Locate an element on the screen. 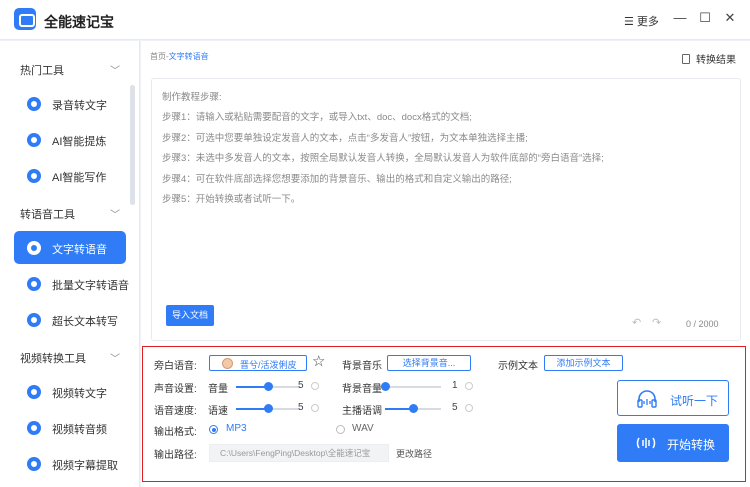 The height and width of the screenshot is (487, 750). sidebar-item-label: 视频转音频 is located at coordinates (79, 430).